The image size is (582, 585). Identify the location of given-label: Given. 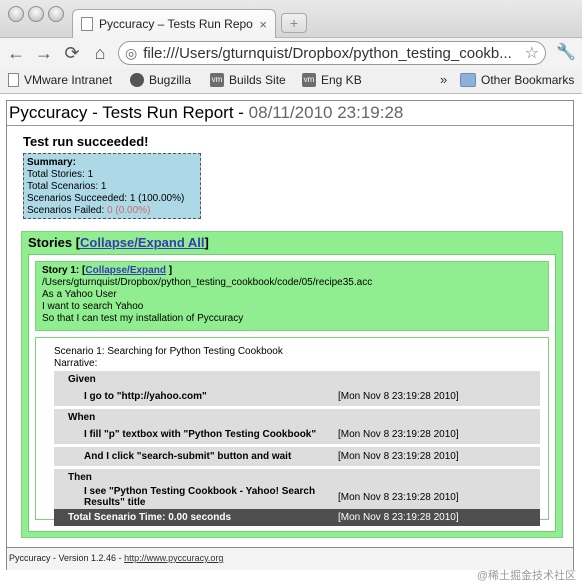
(297, 379).